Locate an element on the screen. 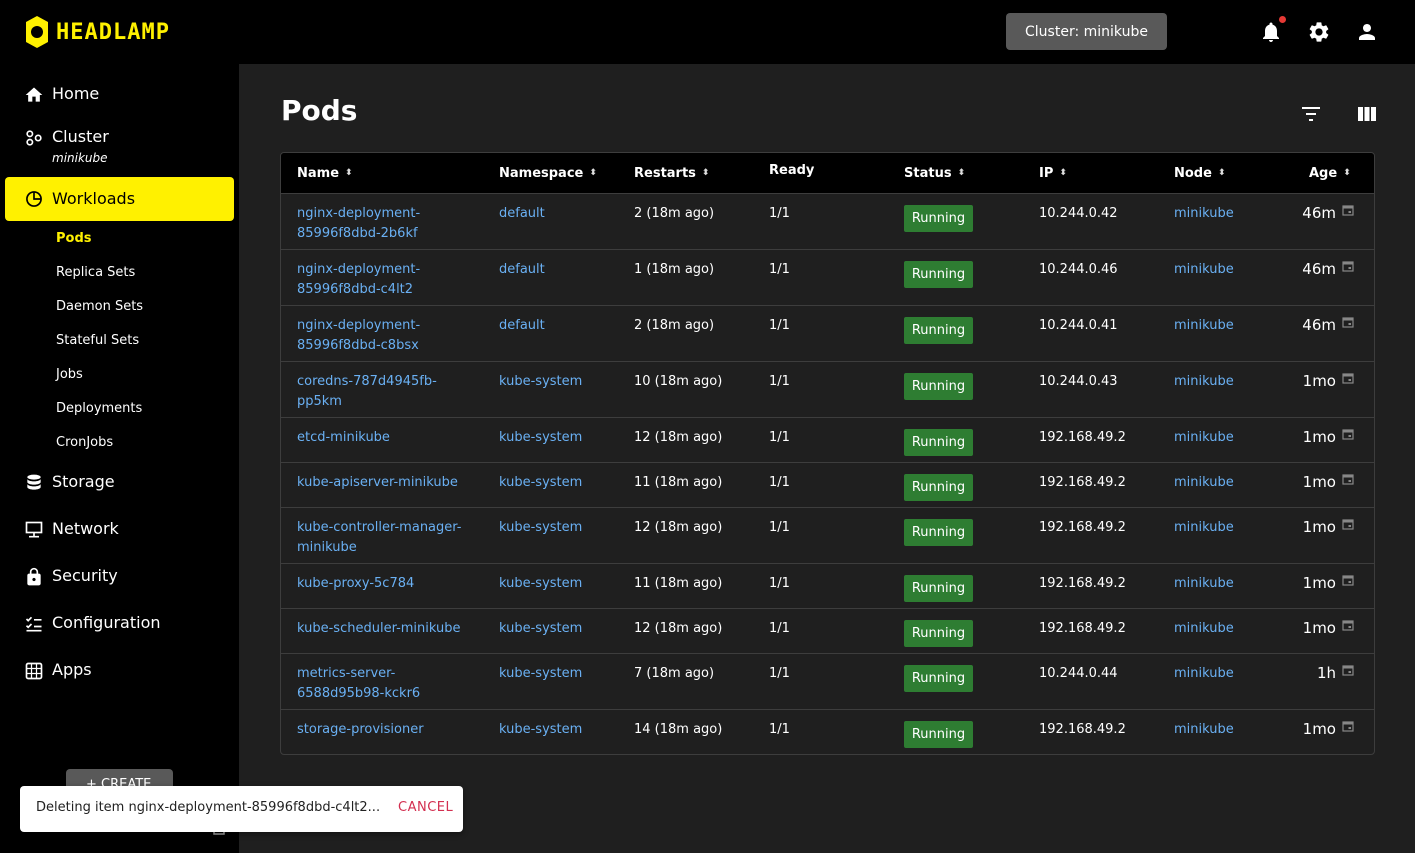  user-icon is located at coordinates (1367, 32).